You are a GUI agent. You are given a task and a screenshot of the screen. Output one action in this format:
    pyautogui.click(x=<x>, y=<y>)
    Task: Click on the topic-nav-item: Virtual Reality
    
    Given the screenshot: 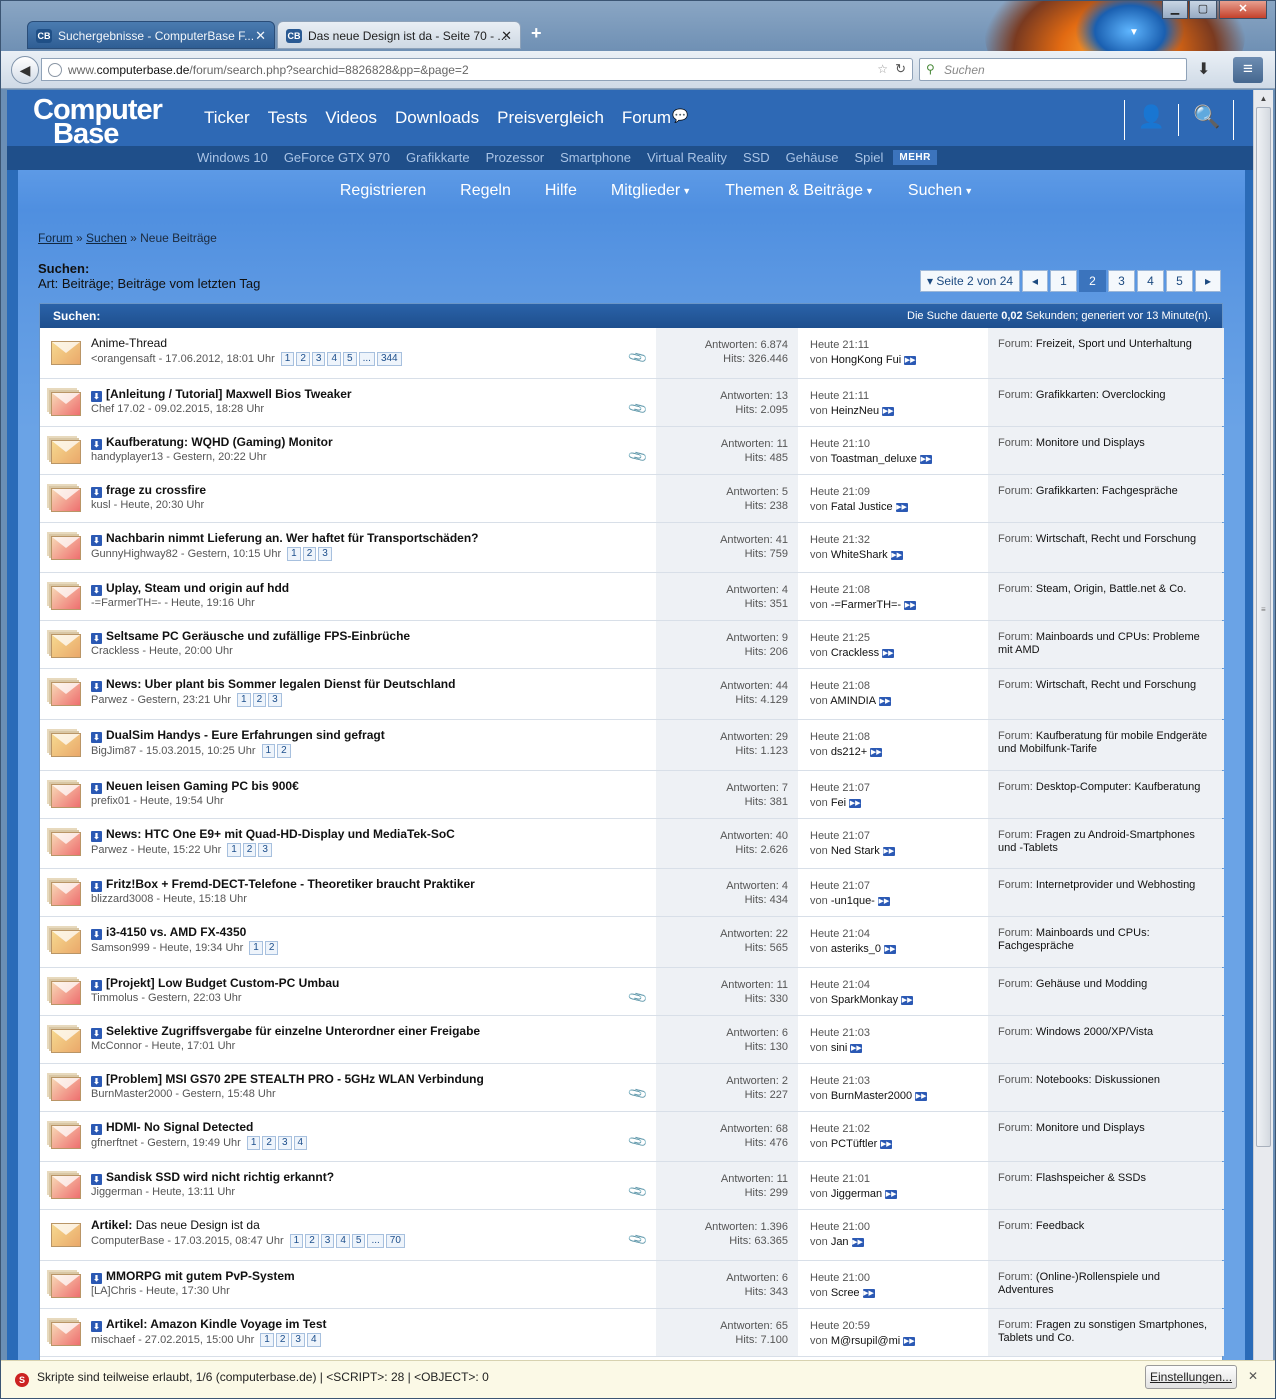 What is the action you would take?
    pyautogui.click(x=687, y=157)
    